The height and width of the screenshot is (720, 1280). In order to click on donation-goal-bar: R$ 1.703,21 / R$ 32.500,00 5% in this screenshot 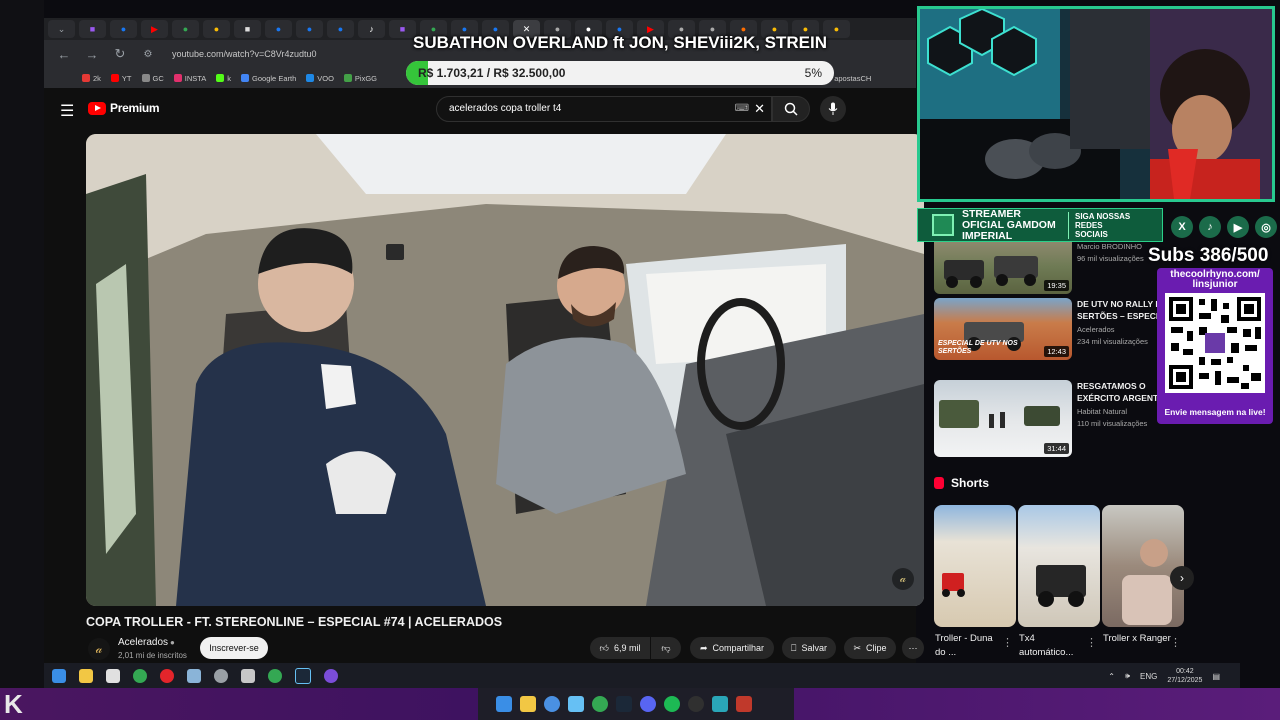, I will do `click(620, 73)`.